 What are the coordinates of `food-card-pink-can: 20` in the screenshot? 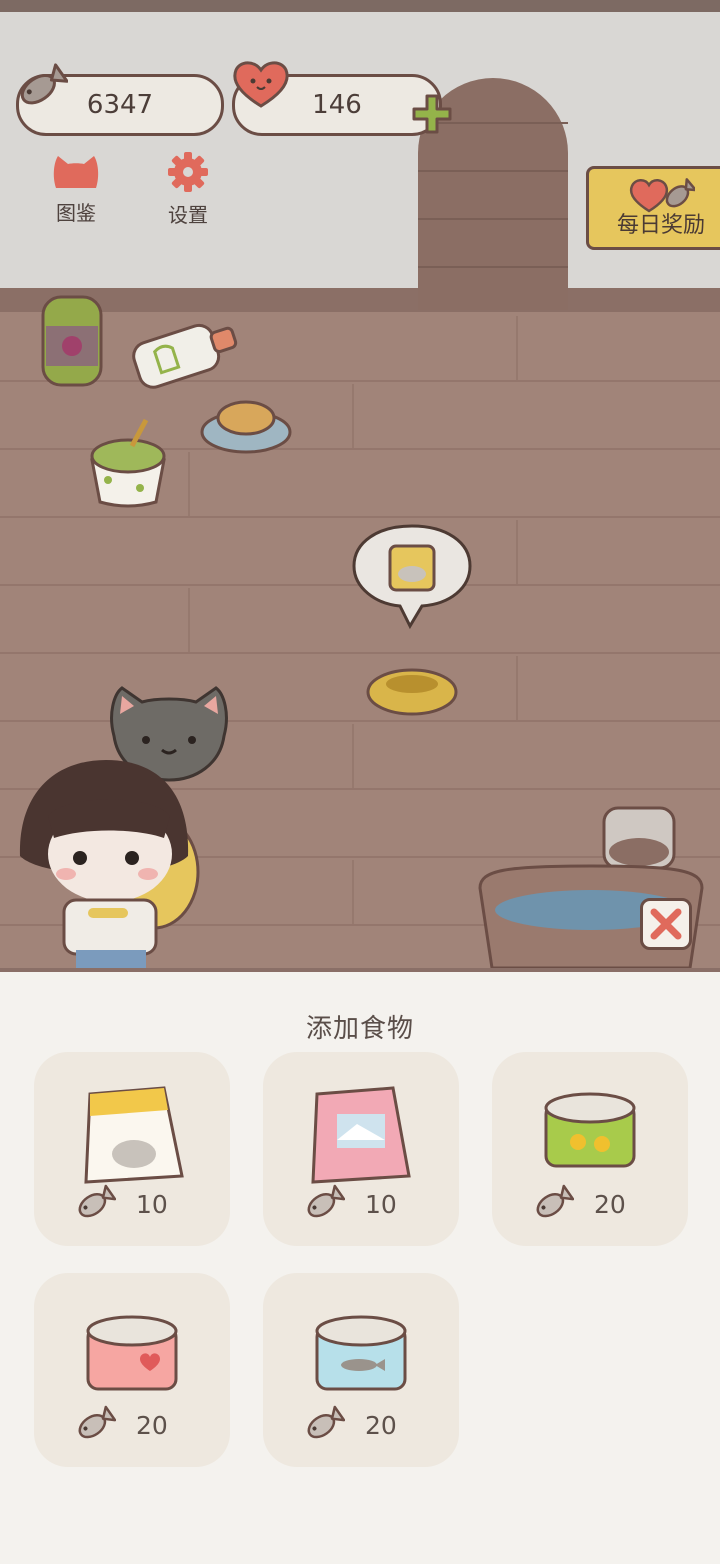 It's located at (132, 1370).